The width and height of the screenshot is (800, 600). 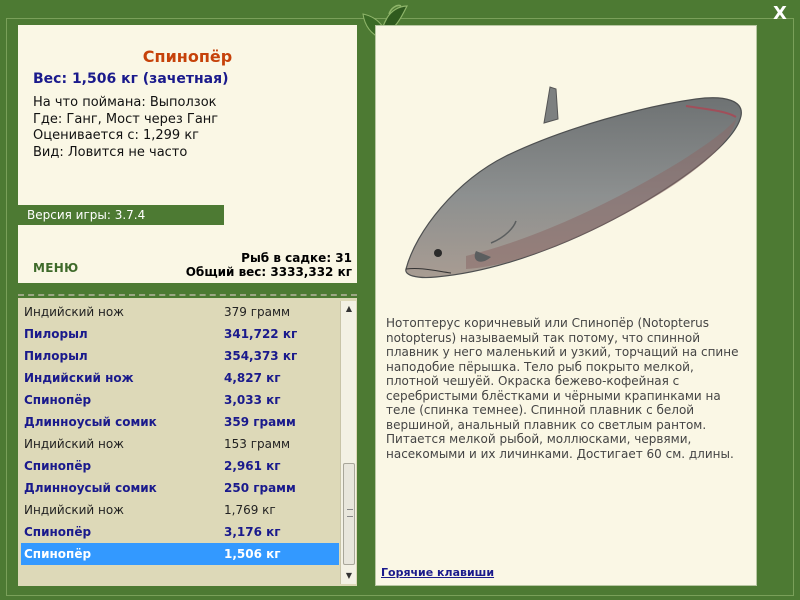 I want to click on catch-item-weight: 379 грамм, so click(x=257, y=312).